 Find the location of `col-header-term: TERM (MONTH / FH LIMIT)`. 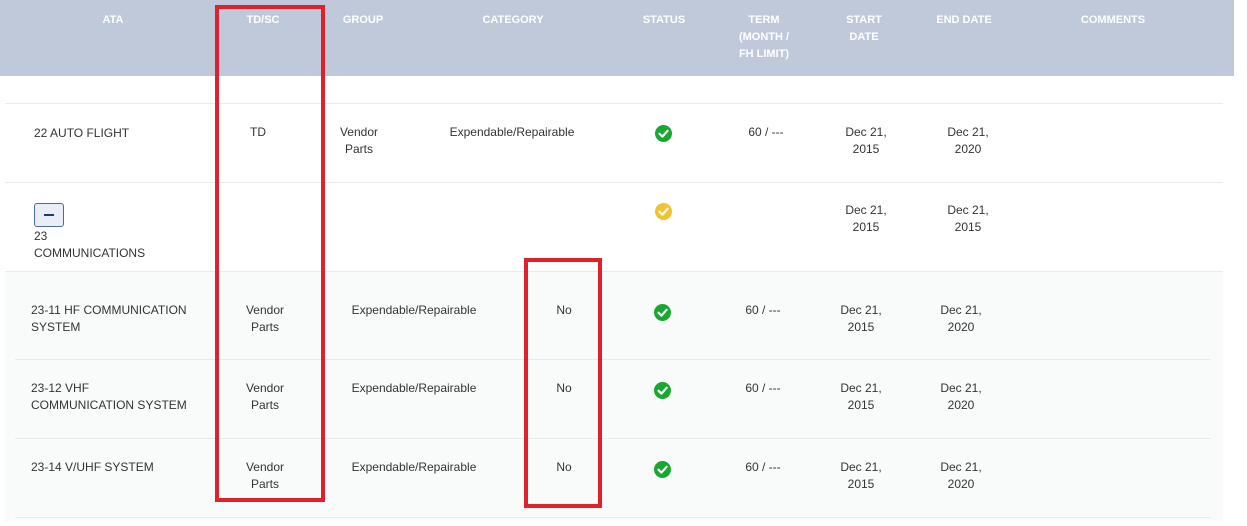

col-header-term: TERM (MONTH / FH LIMIT) is located at coordinates (764, 37).